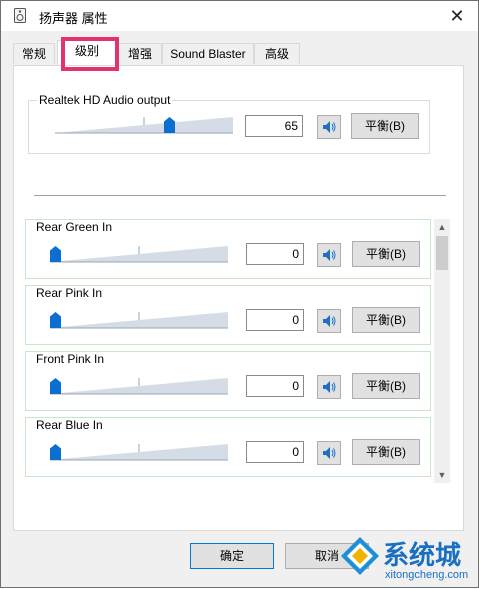 The height and width of the screenshot is (589, 479). I want to click on speaker-device-icon, so click(20, 15).